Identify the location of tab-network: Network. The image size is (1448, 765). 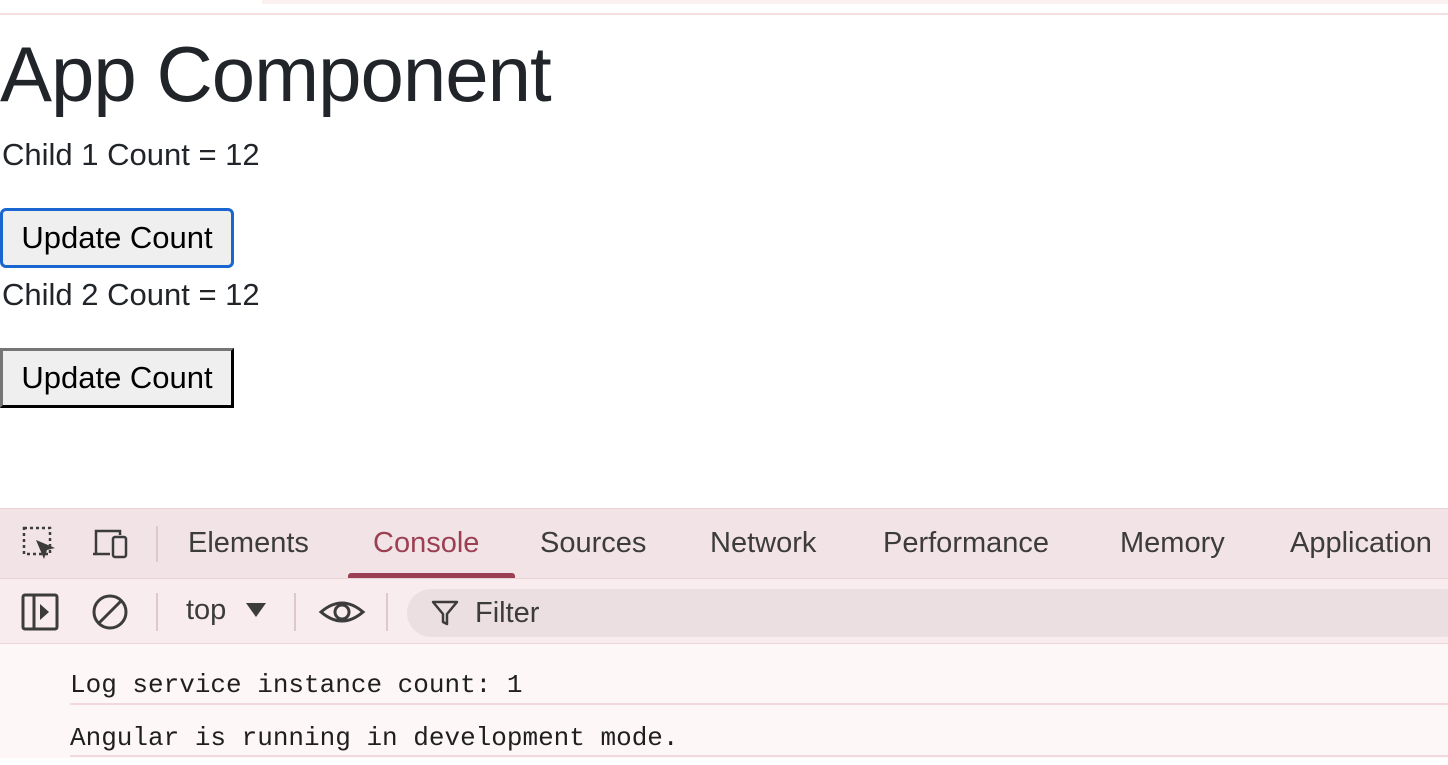
(763, 543).